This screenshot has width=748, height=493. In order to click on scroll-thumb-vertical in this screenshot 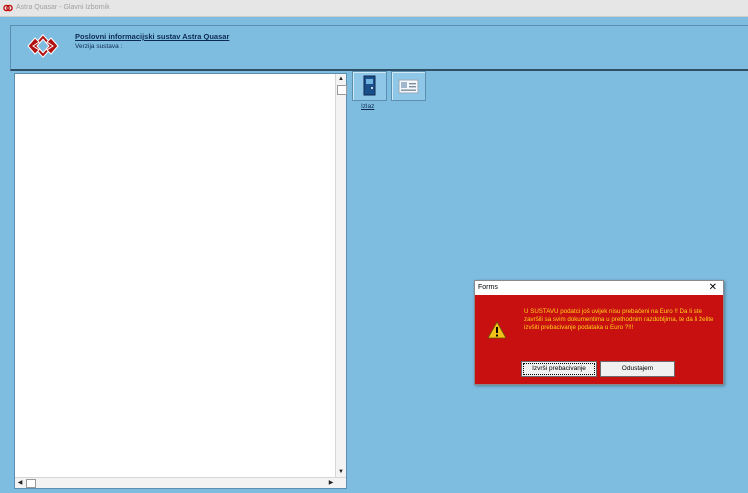, I will do `click(342, 90)`.